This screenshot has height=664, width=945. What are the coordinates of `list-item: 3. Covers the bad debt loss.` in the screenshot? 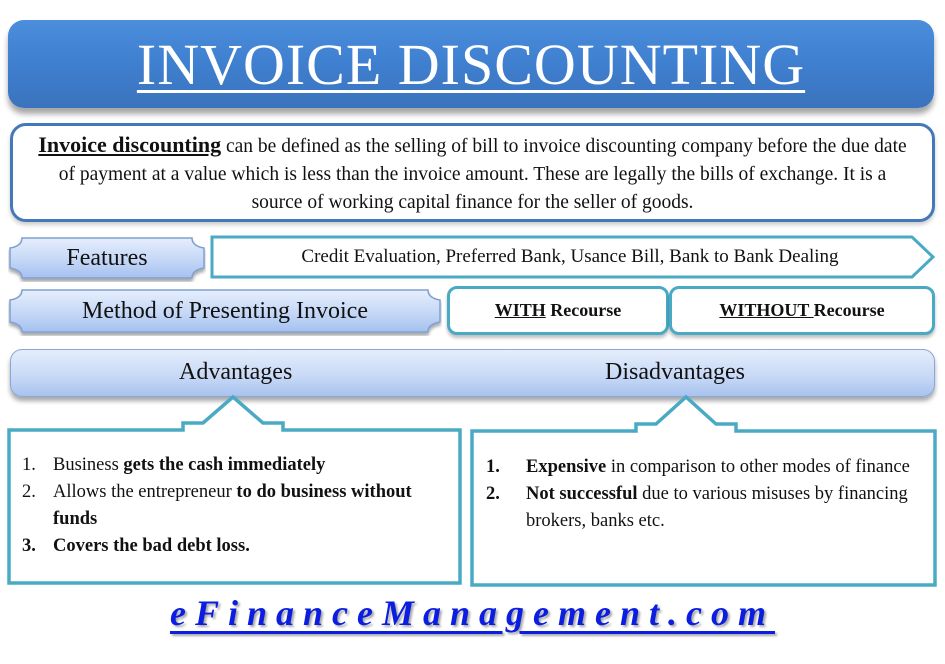 It's located at (237, 546).